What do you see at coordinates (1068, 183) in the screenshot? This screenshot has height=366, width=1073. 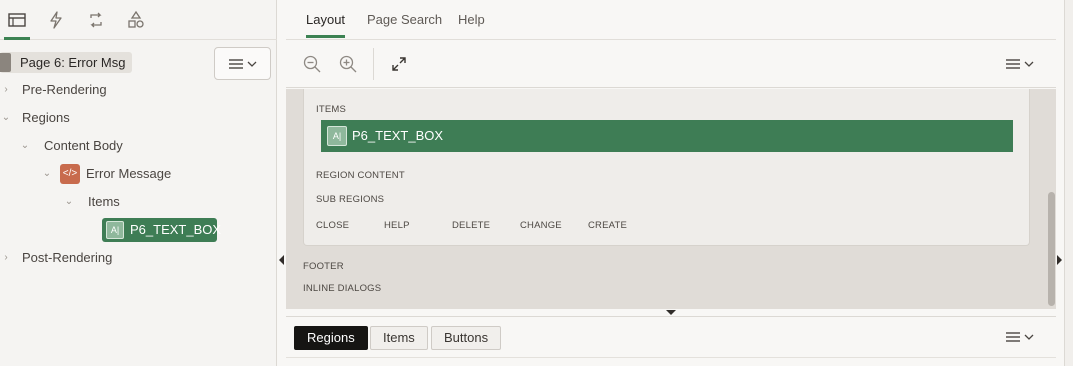 I see `property-editor-edge` at bounding box center [1068, 183].